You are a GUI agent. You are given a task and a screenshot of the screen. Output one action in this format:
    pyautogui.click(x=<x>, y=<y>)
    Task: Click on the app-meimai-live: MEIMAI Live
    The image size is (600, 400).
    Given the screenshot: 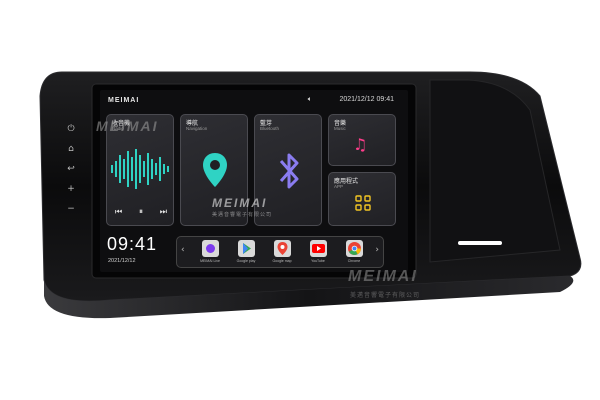 What is the action you would take?
    pyautogui.click(x=210, y=251)
    